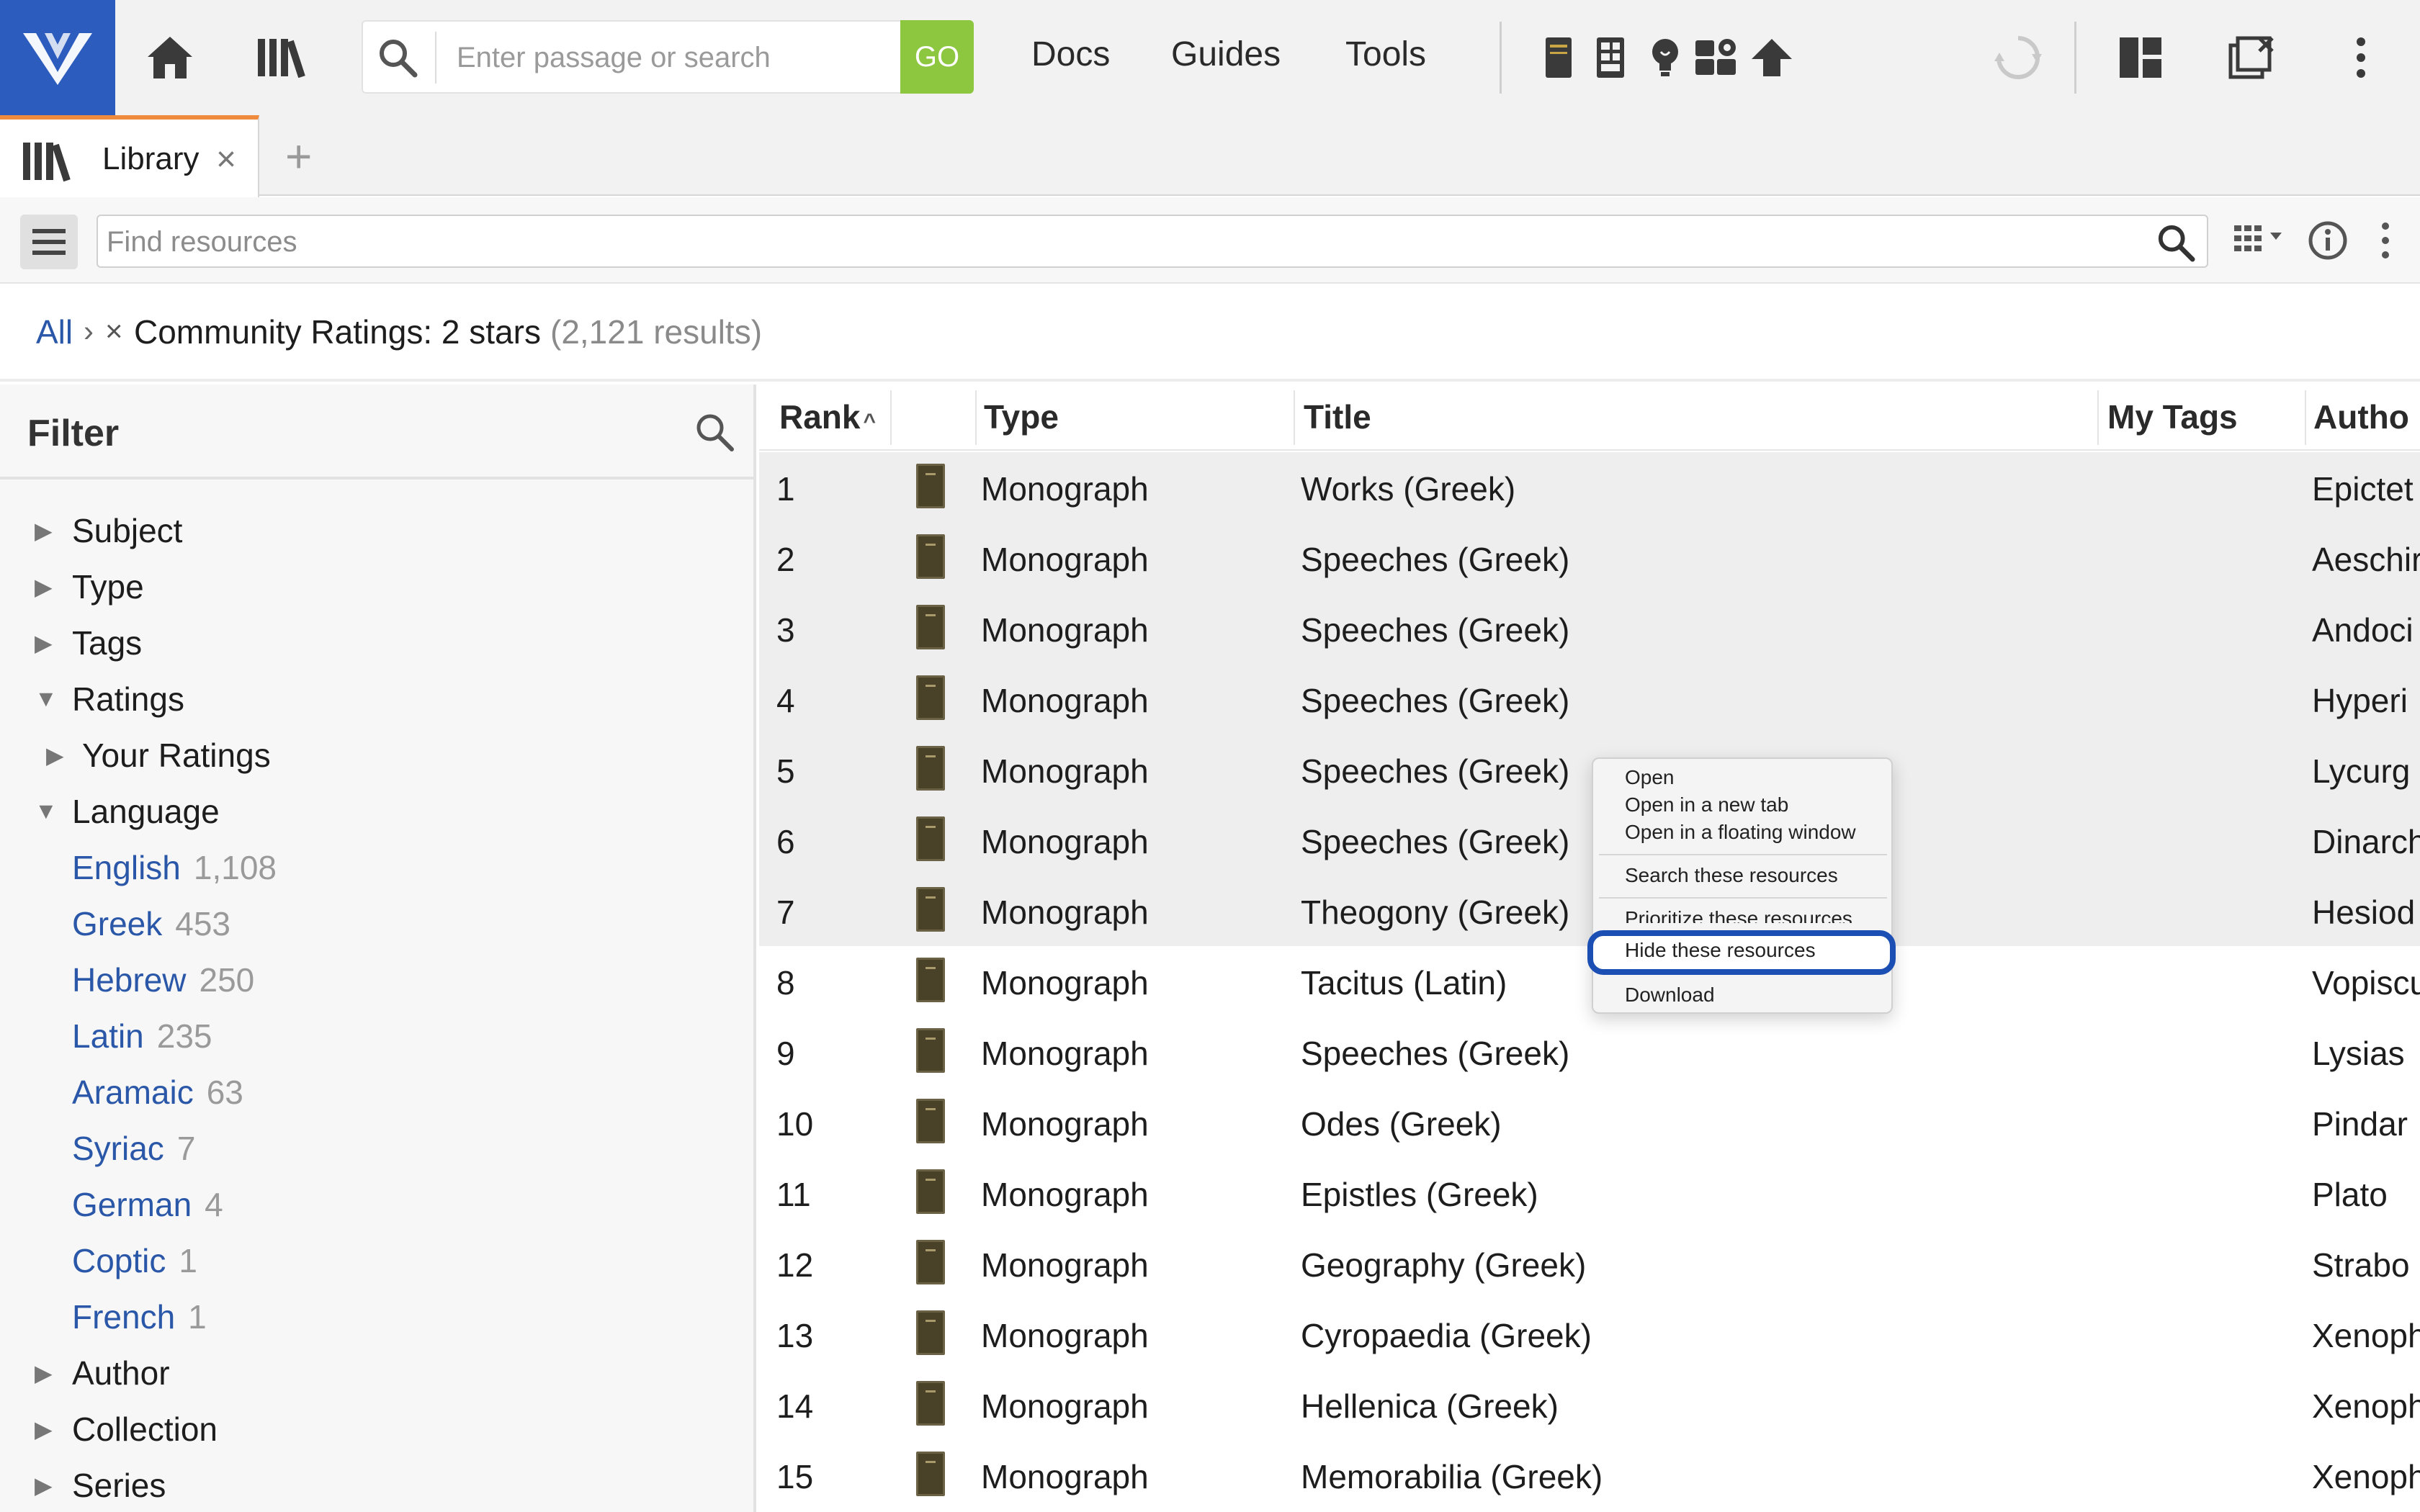 The height and width of the screenshot is (1512, 2420). What do you see at coordinates (109, 699) in the screenshot?
I see `facet-ratings: ▼ Ratings` at bounding box center [109, 699].